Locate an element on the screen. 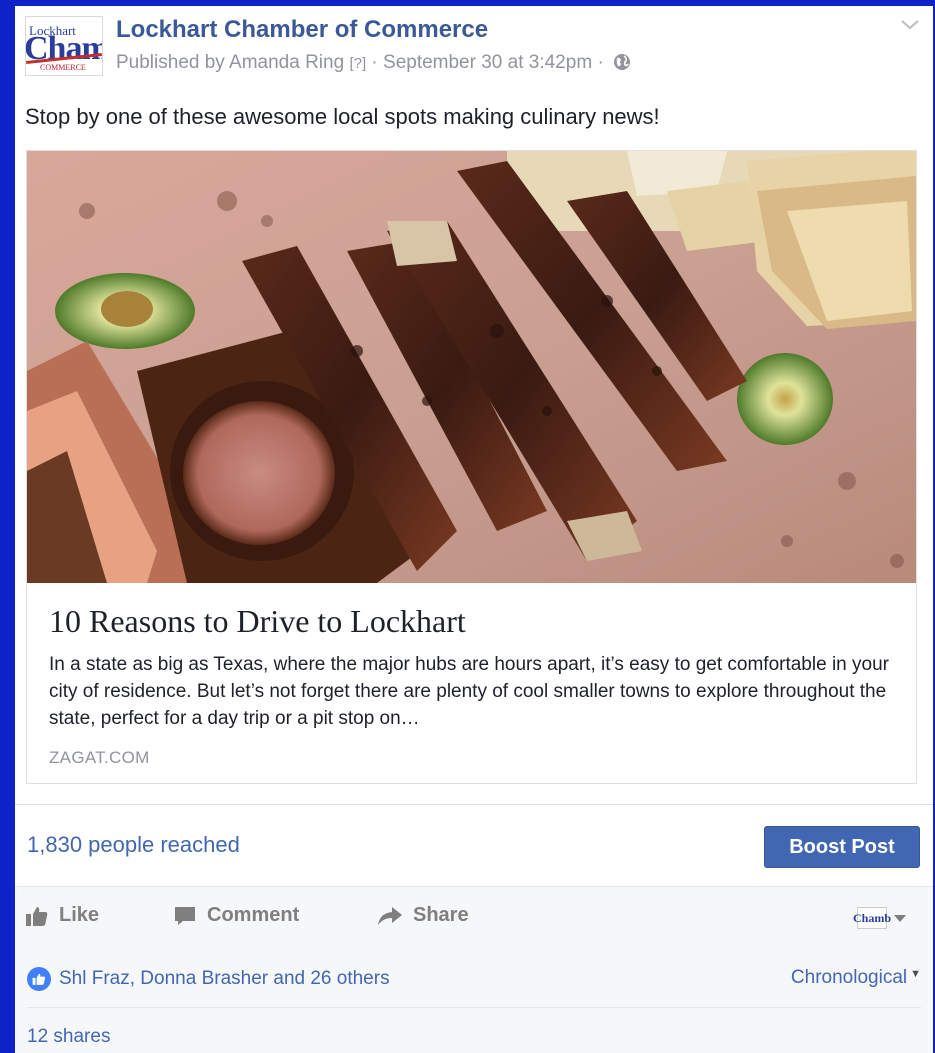 Image resolution: width=935 pixels, height=1053 pixels. post-as-selector: Chamb is located at coordinates (880, 918).